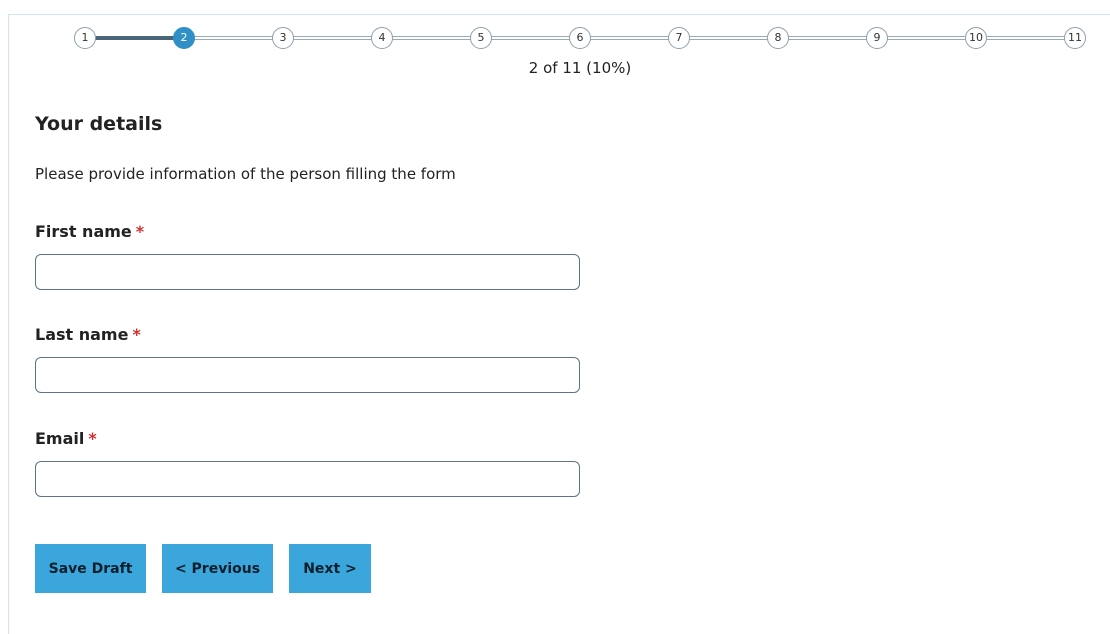 This screenshot has width=1110, height=634. What do you see at coordinates (877, 38) in the screenshot?
I see `step-9: 9` at bounding box center [877, 38].